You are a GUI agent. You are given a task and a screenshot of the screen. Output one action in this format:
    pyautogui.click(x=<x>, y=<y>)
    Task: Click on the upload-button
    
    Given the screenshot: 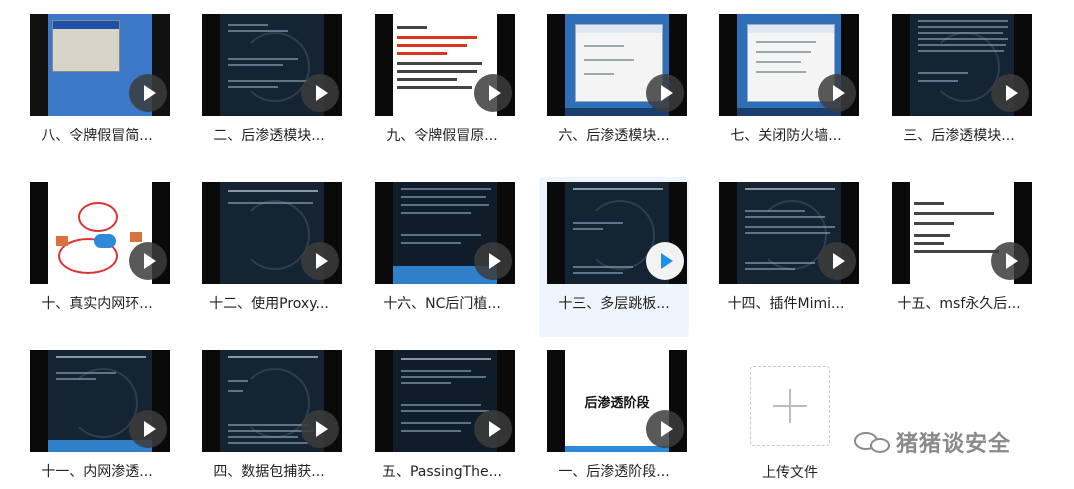 What is the action you would take?
    pyautogui.click(x=790, y=406)
    